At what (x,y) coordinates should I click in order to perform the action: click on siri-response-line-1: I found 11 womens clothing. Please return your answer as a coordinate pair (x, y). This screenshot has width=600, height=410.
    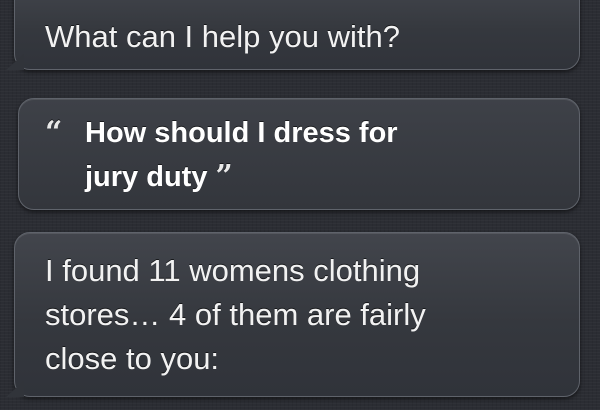
    Looking at the image, I should click on (233, 270).